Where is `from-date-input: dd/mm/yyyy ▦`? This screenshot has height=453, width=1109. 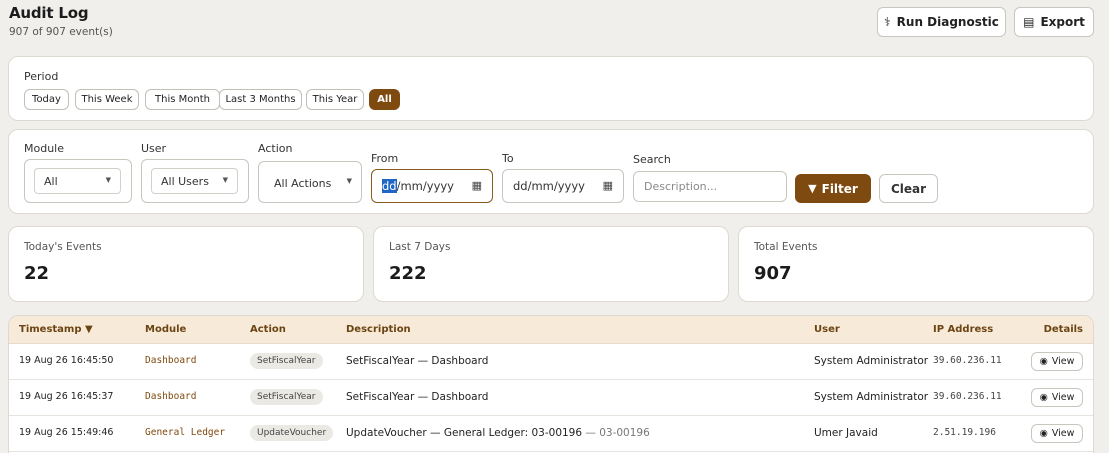
from-date-input: dd/mm/yyyy ▦ is located at coordinates (432, 186).